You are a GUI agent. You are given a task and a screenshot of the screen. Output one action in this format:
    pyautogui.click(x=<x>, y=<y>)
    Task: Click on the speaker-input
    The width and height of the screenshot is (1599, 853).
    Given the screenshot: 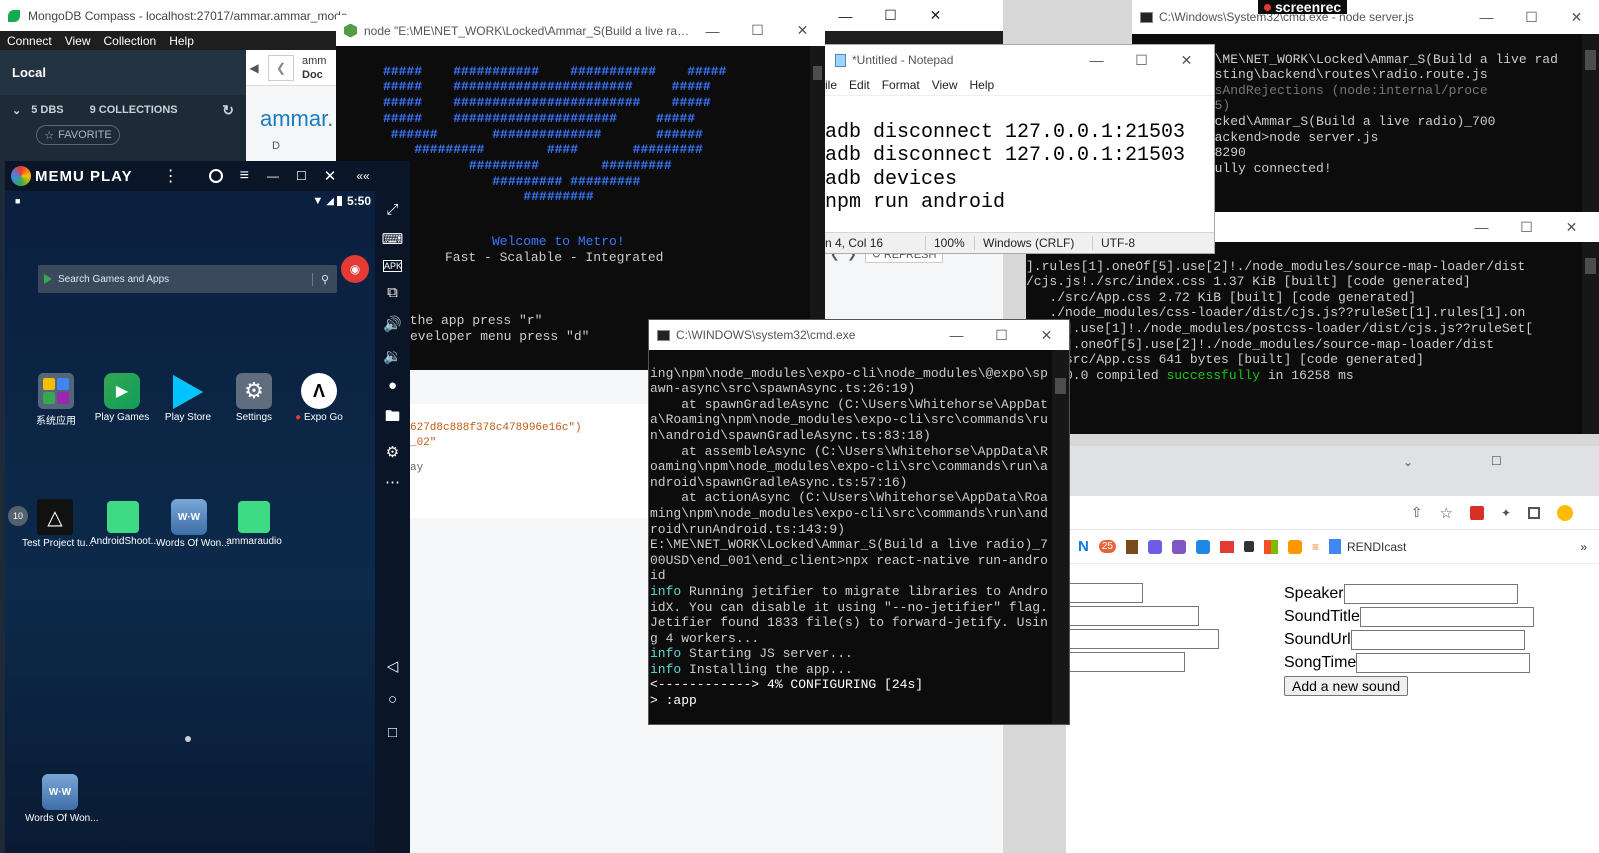 What is the action you would take?
    pyautogui.click(x=1430, y=593)
    